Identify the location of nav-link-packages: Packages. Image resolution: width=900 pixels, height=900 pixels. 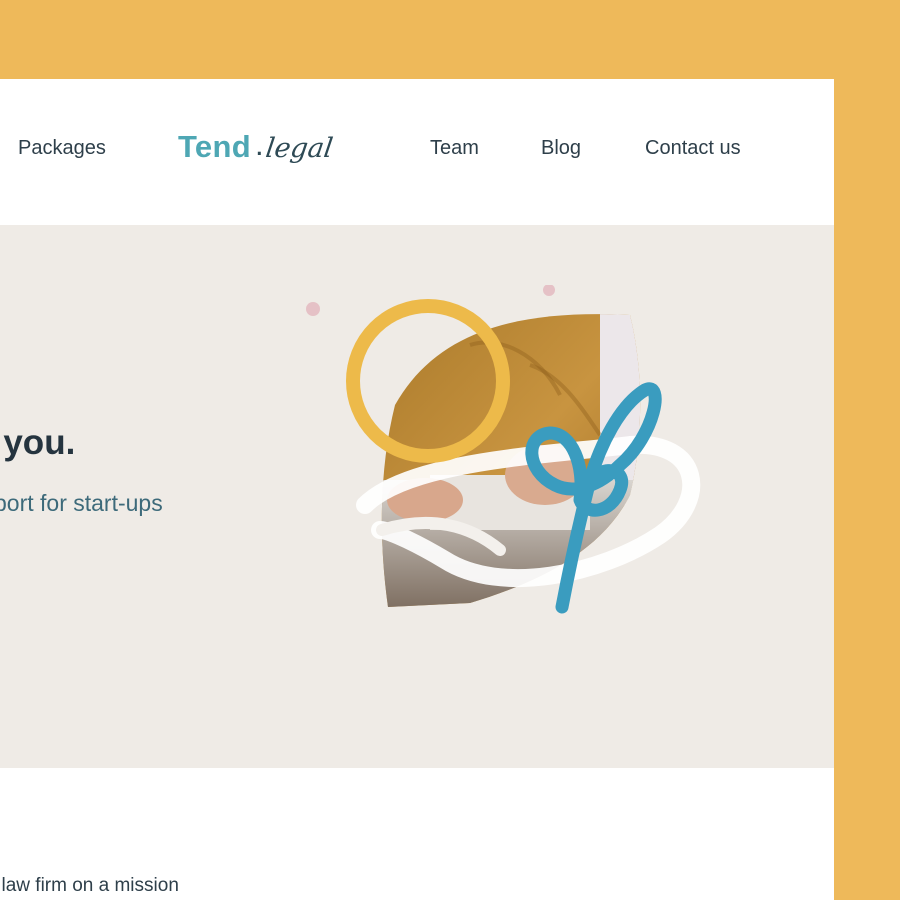
(62, 148).